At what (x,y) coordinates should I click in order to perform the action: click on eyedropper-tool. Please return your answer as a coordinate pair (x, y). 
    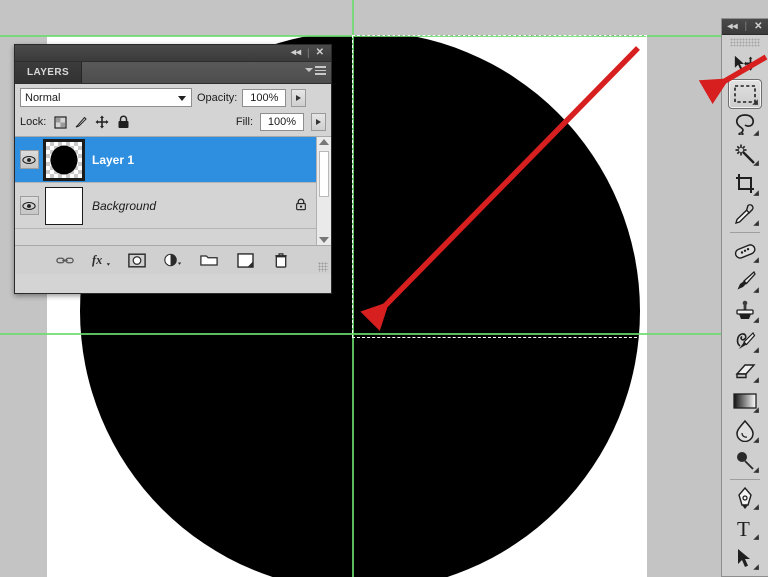
    Looking at the image, I should click on (745, 214).